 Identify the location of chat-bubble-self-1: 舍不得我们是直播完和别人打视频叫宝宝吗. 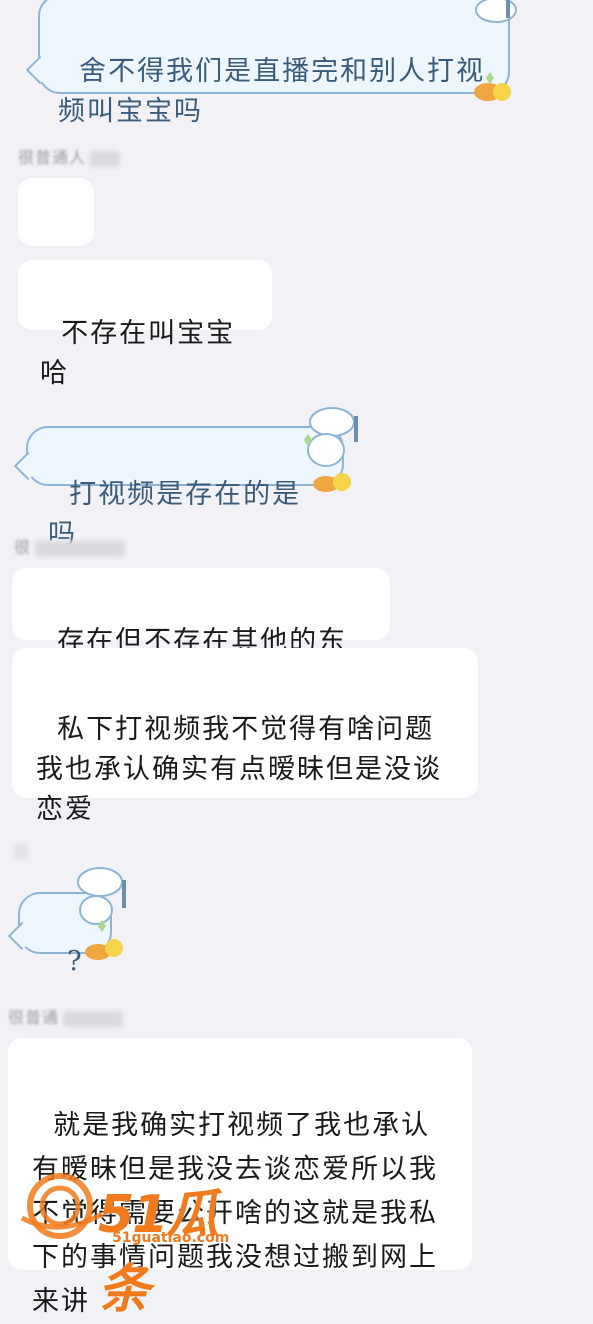
(274, 63).